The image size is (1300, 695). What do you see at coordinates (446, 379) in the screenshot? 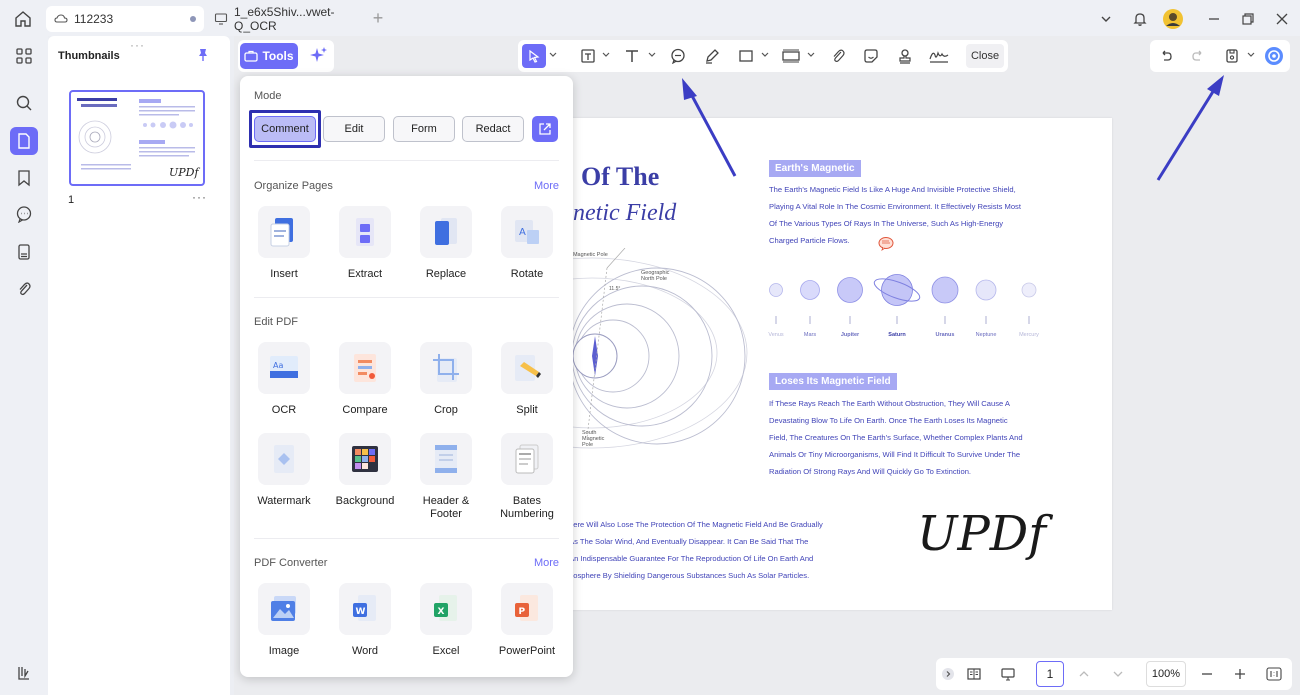
I see `crop-tool: Crop` at bounding box center [446, 379].